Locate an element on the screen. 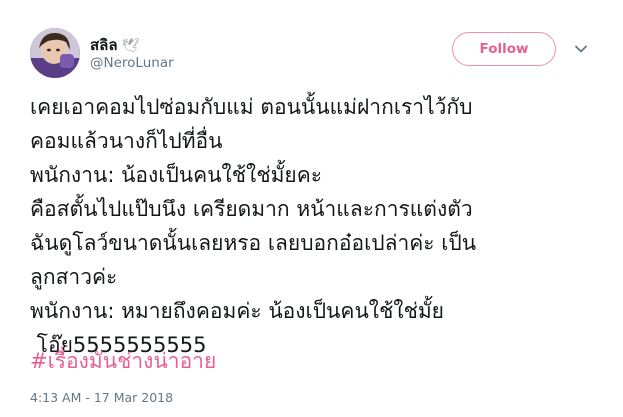 The height and width of the screenshot is (417, 623). avatar is located at coordinates (55, 53).